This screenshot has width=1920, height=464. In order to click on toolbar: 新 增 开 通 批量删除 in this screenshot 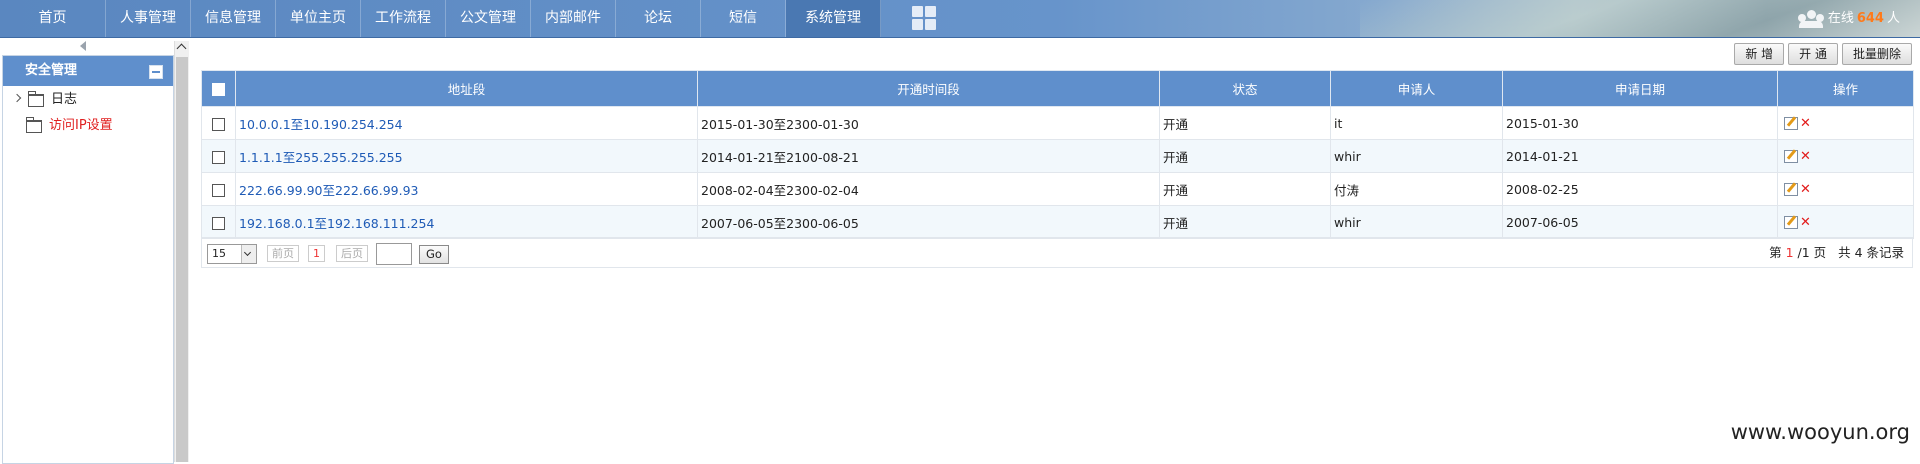, I will do `click(1823, 54)`.